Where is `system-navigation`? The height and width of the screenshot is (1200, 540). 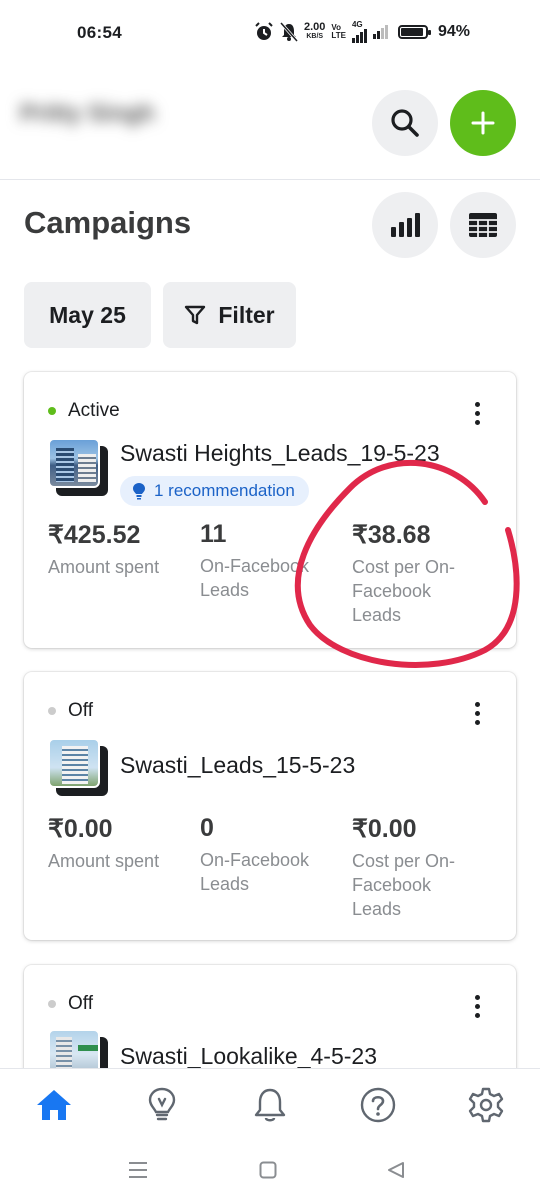
system-navigation is located at coordinates (270, 1170).